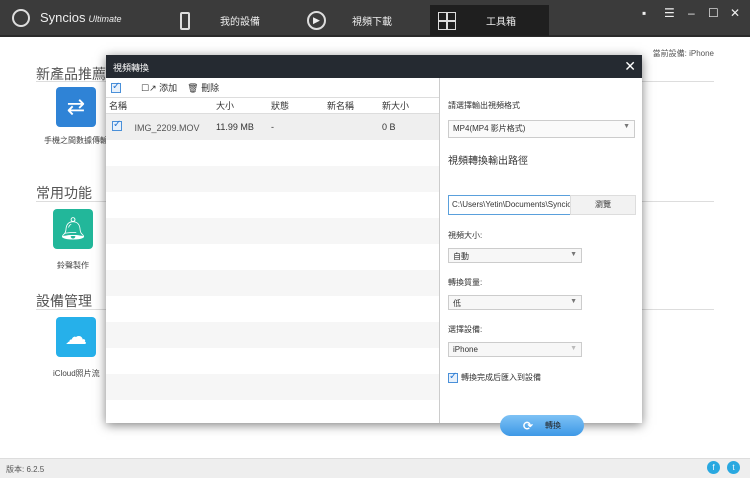 The height and width of the screenshot is (478, 750). I want to click on add-button: ☐↗ 添加, so click(159, 87).